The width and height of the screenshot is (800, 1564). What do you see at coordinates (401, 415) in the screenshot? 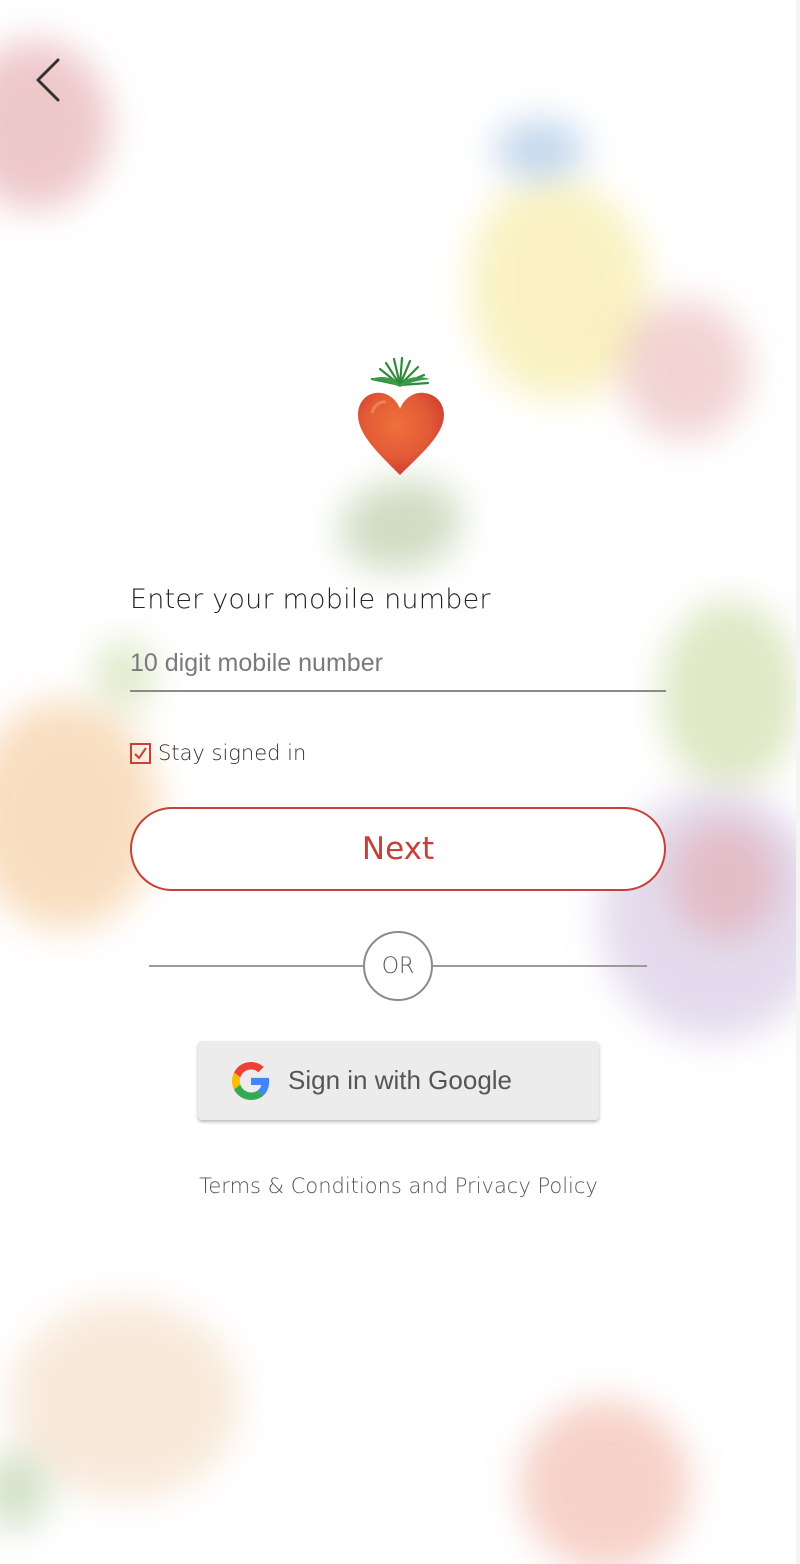
I see `strawberry-heart-logo` at bounding box center [401, 415].